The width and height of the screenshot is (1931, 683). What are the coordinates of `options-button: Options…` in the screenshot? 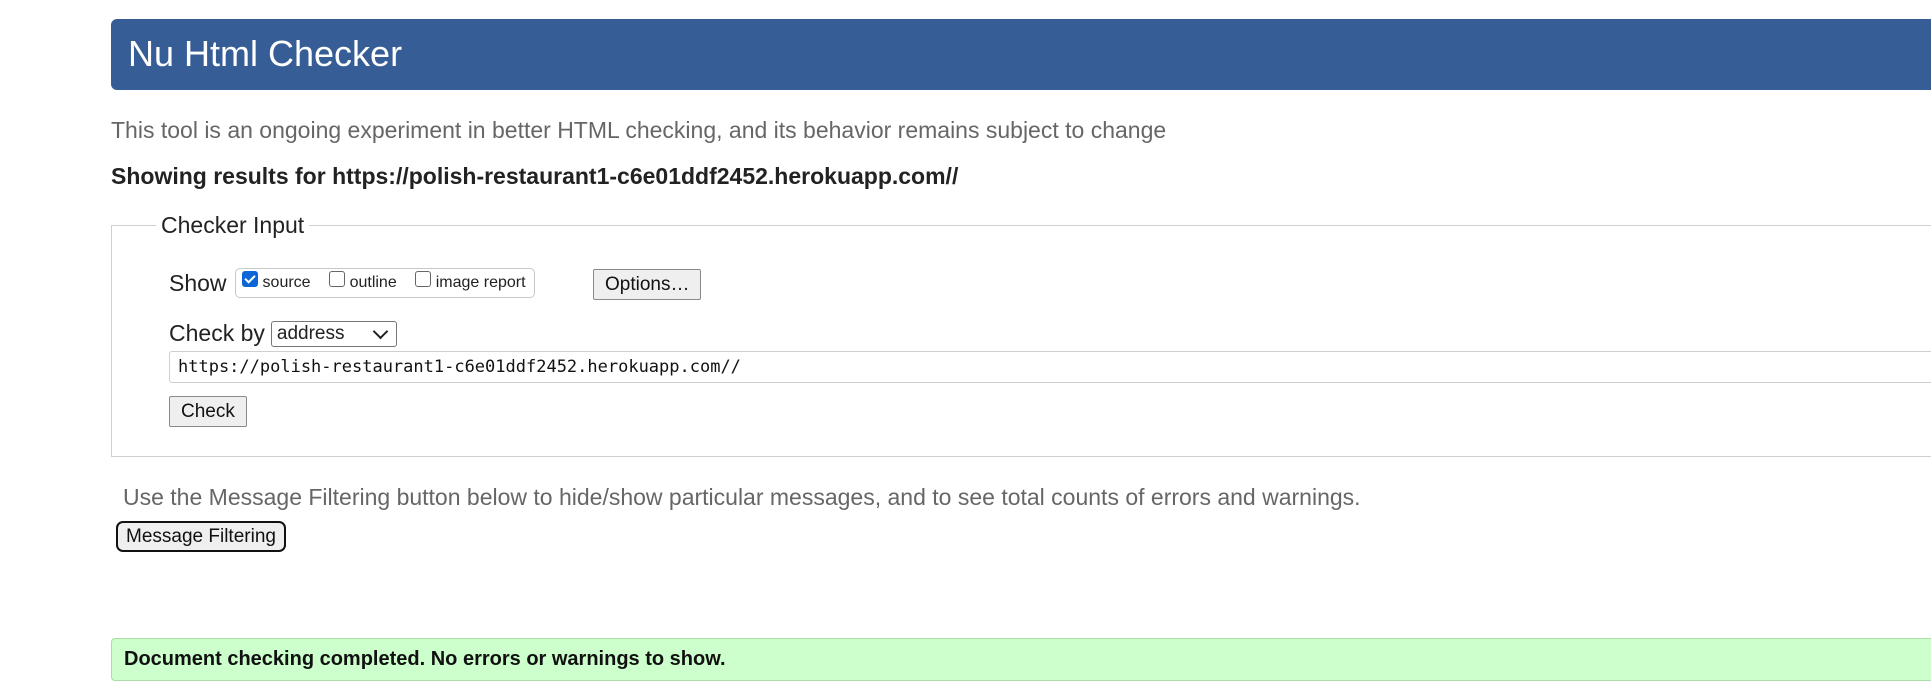 It's located at (647, 284).